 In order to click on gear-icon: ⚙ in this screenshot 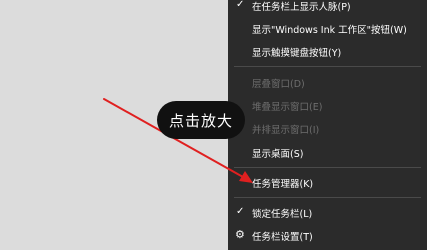, I will do `click(240, 234)`.